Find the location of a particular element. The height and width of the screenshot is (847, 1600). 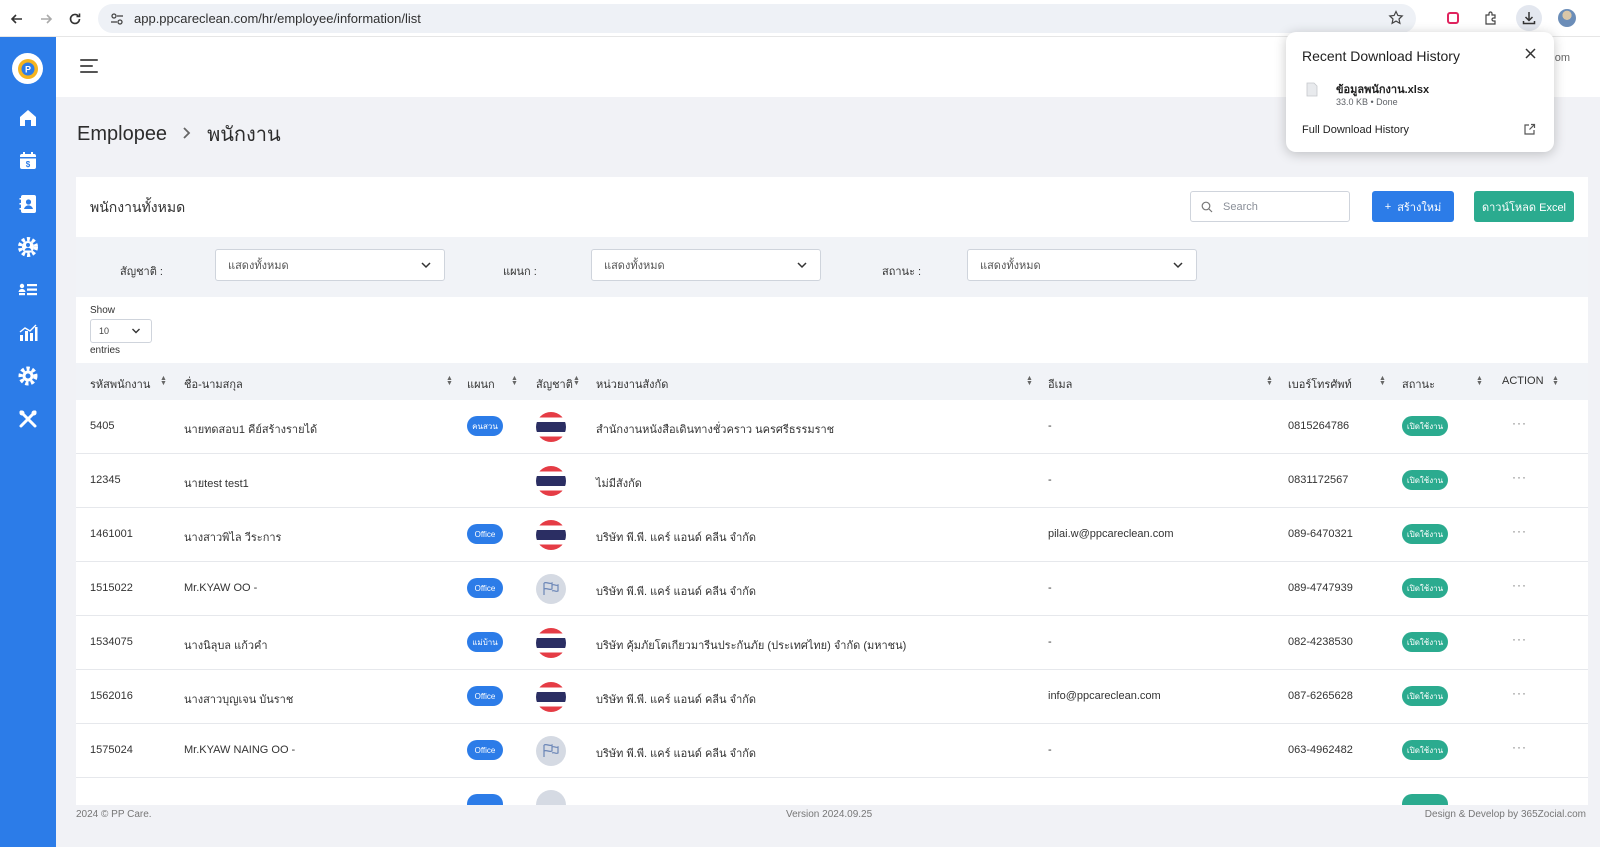

footer-copyright: 2024 © PP Care. is located at coordinates (114, 814).